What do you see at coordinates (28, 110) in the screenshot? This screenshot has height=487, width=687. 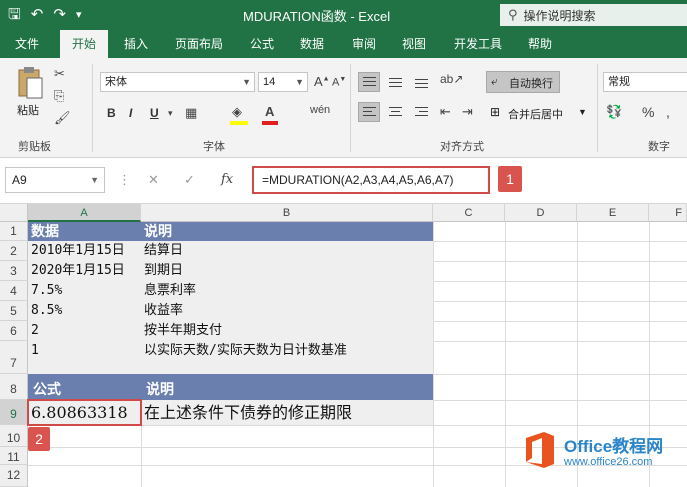 I see `paste-button-label: 粘贴` at bounding box center [28, 110].